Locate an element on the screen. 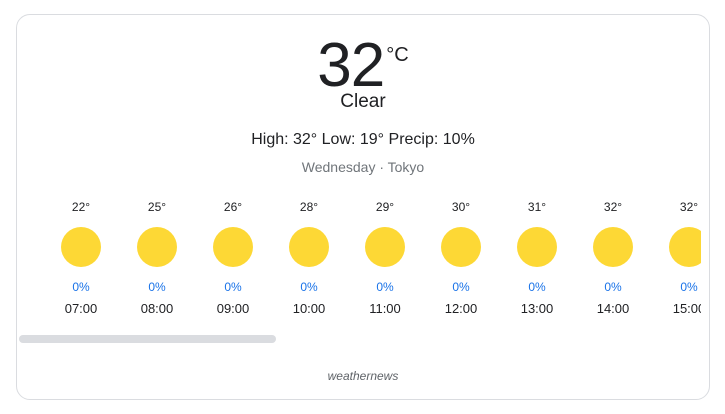 Image resolution: width=725 pixels, height=414 pixels. hourly-scrollbar is located at coordinates (356, 339).